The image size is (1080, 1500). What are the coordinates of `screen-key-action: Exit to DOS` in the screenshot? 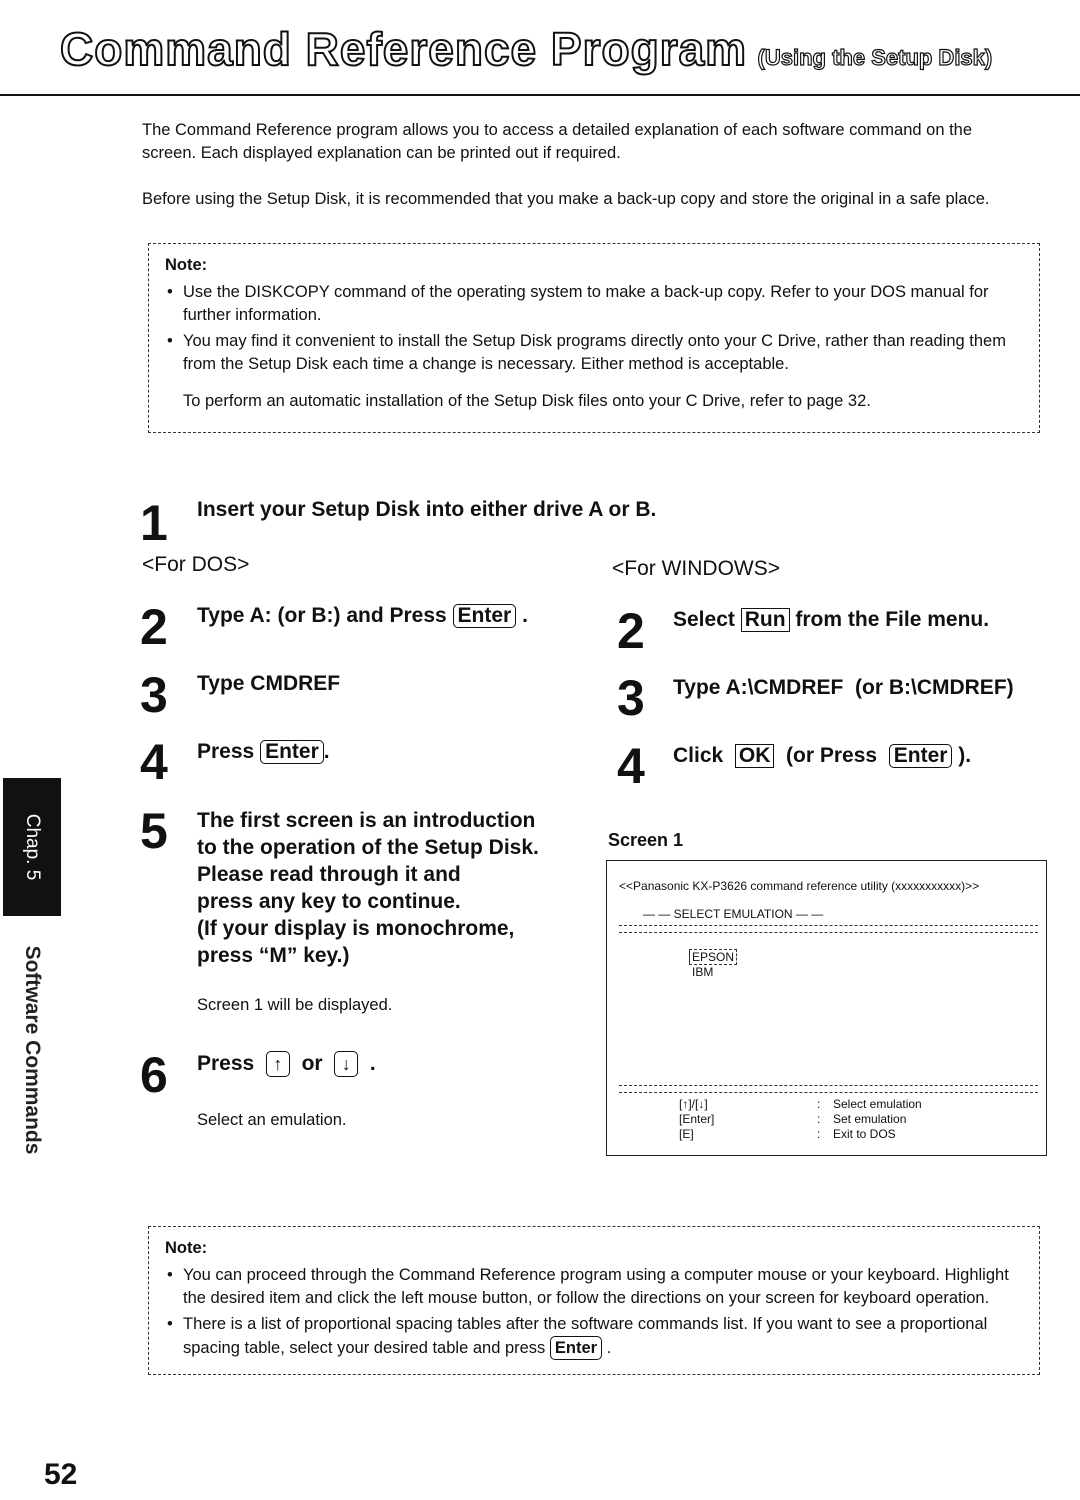 It's located at (864, 1134).